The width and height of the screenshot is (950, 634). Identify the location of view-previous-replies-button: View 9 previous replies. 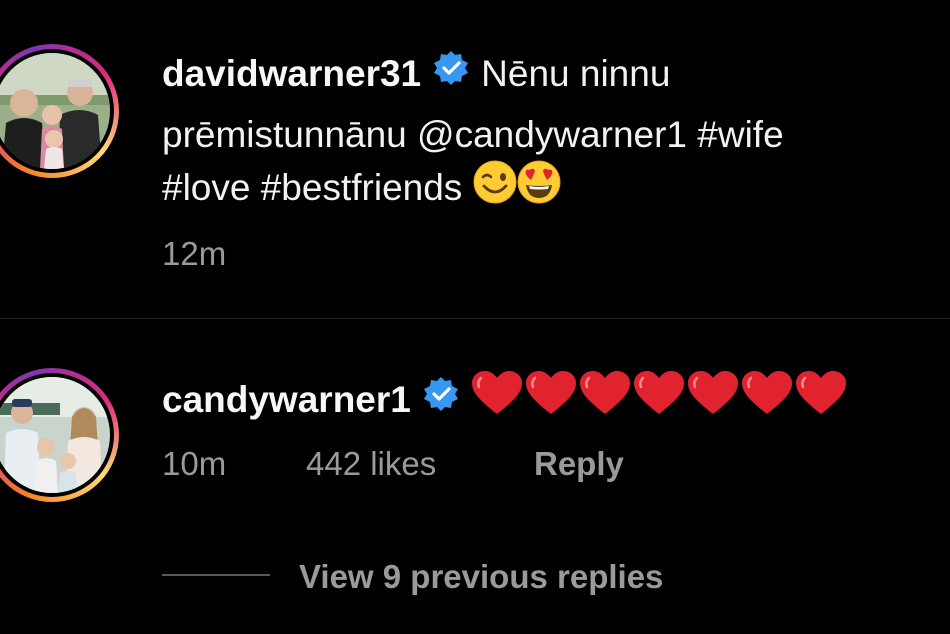
(481, 577).